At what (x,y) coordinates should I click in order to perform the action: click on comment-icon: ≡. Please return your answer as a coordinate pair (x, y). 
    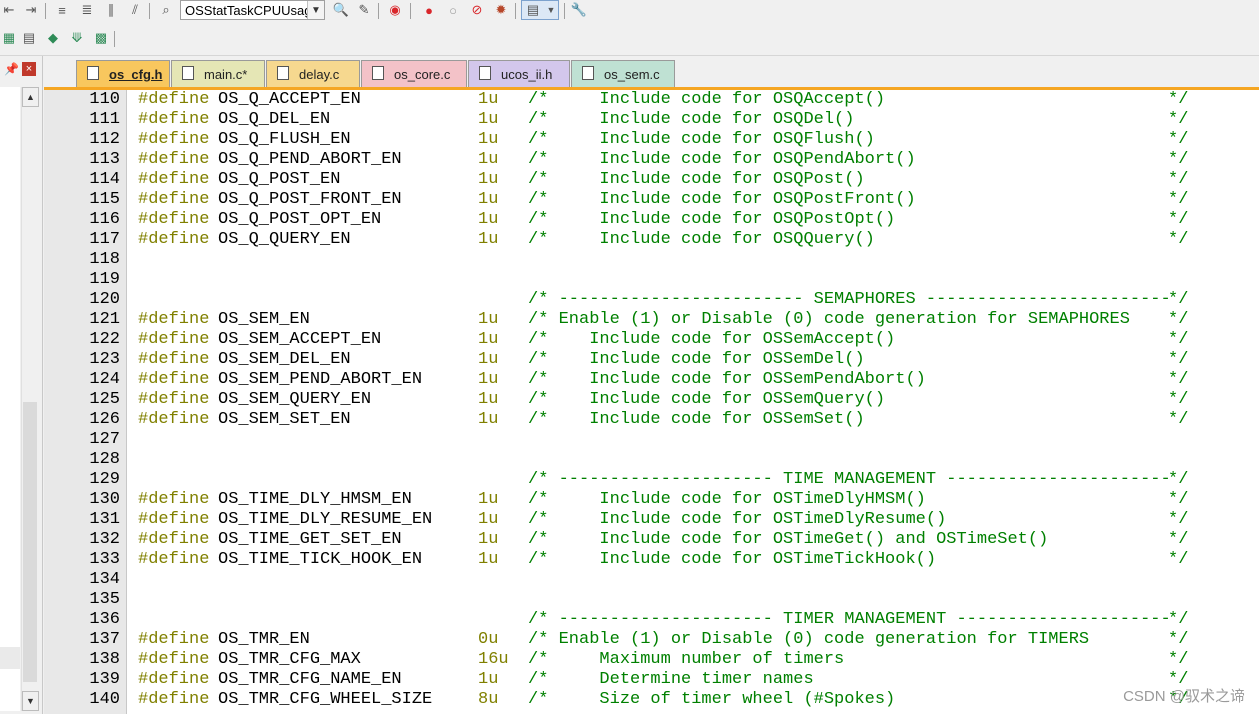
    Looking at the image, I should click on (62, 10).